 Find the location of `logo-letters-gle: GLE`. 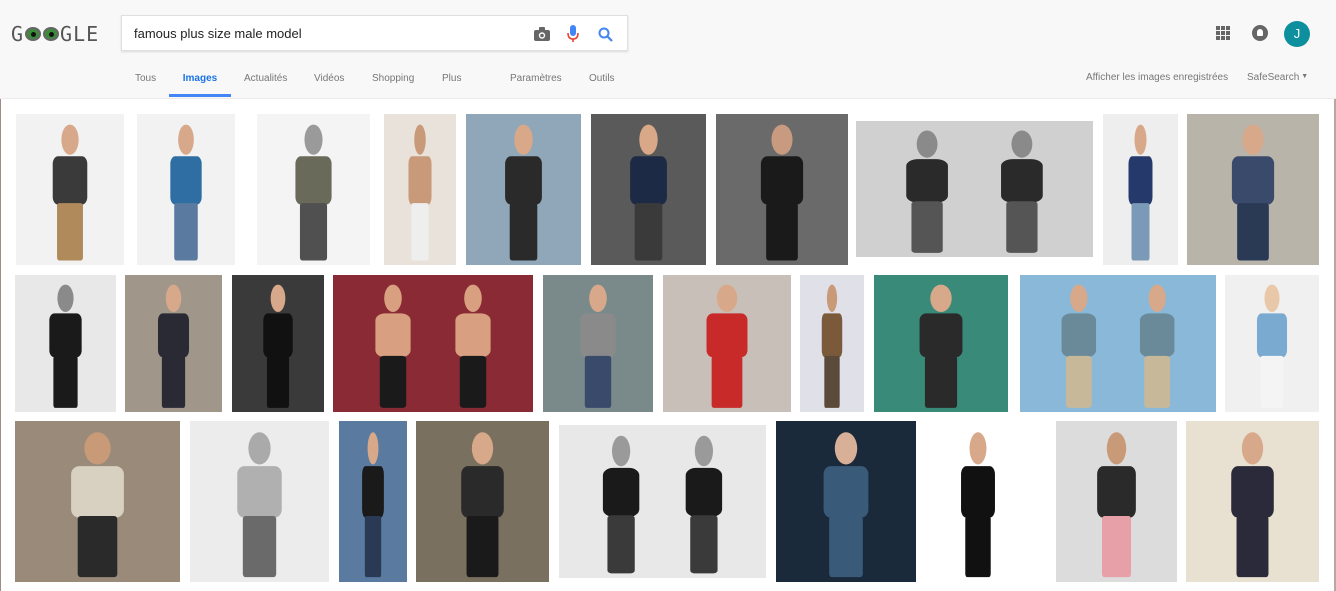

logo-letters-gle: GLE is located at coordinates (80, 34).